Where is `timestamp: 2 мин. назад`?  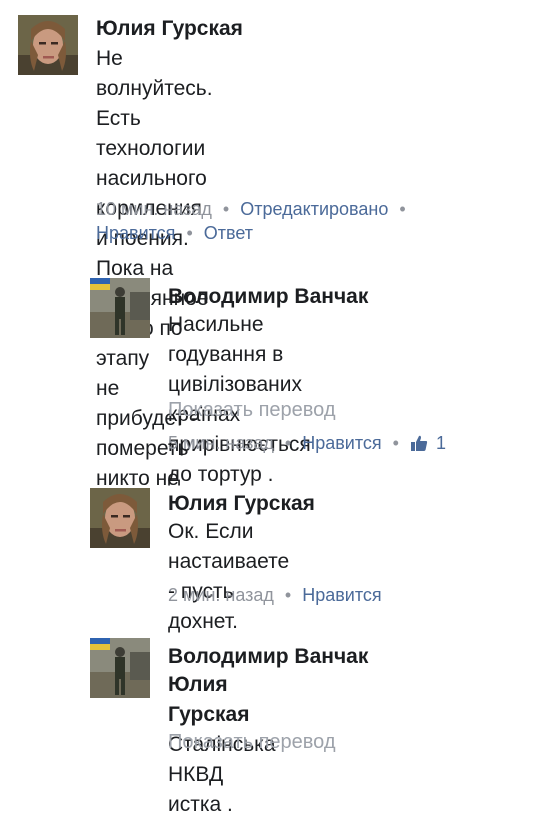 timestamp: 2 мин. назад is located at coordinates (221, 595).